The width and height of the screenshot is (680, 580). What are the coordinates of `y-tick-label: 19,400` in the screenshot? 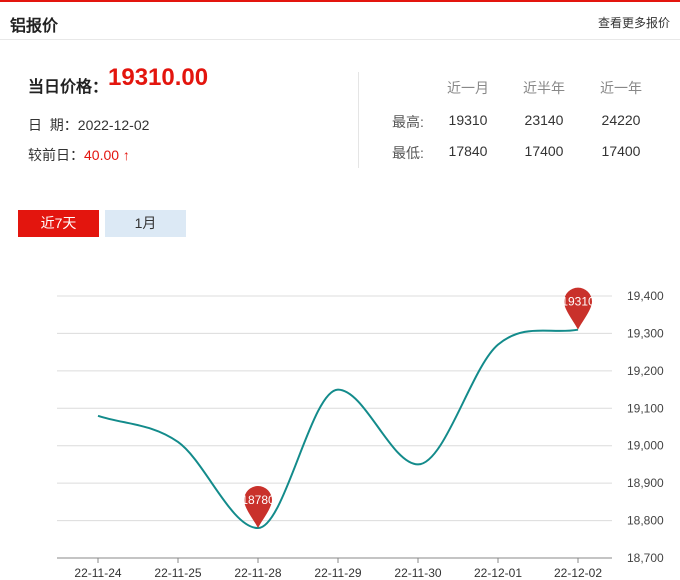 It's located at (645, 296).